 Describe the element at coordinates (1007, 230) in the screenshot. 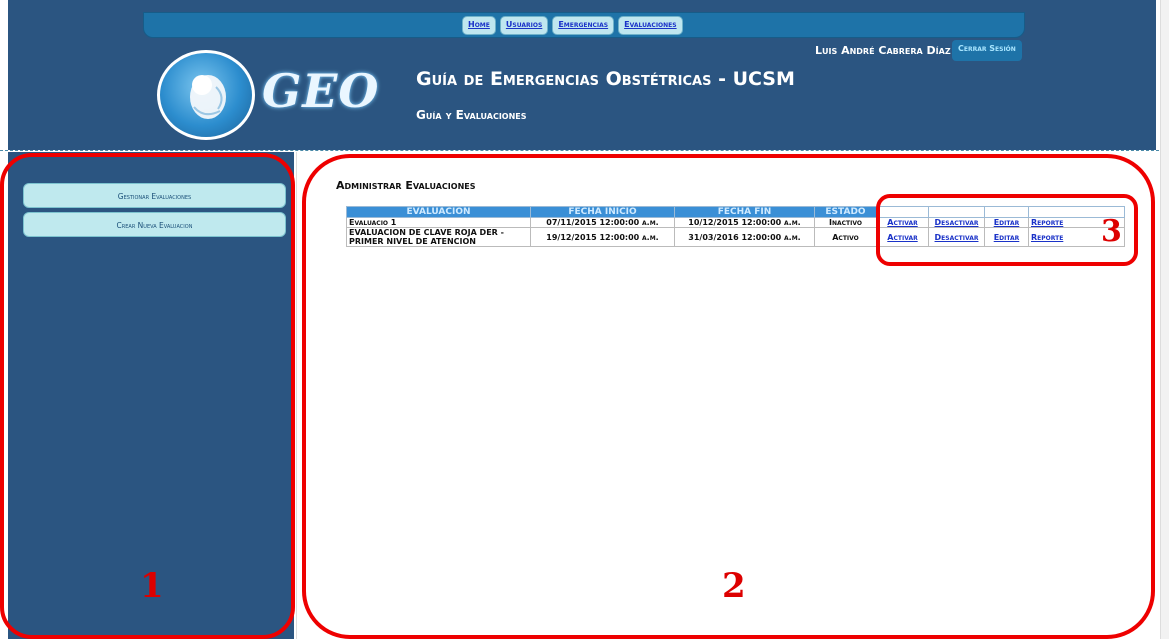

I see `annotation-outline-actions` at that location.